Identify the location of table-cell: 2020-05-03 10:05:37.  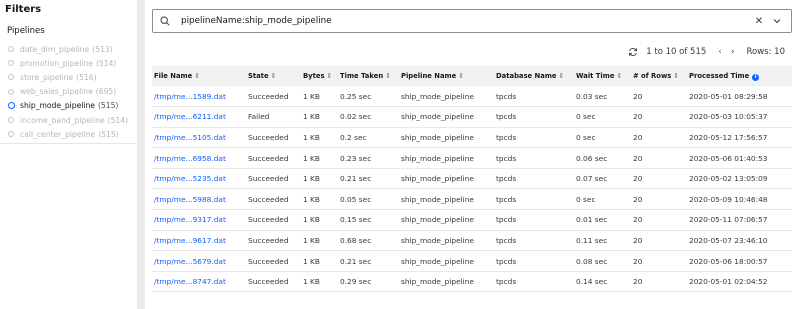
(728, 117).